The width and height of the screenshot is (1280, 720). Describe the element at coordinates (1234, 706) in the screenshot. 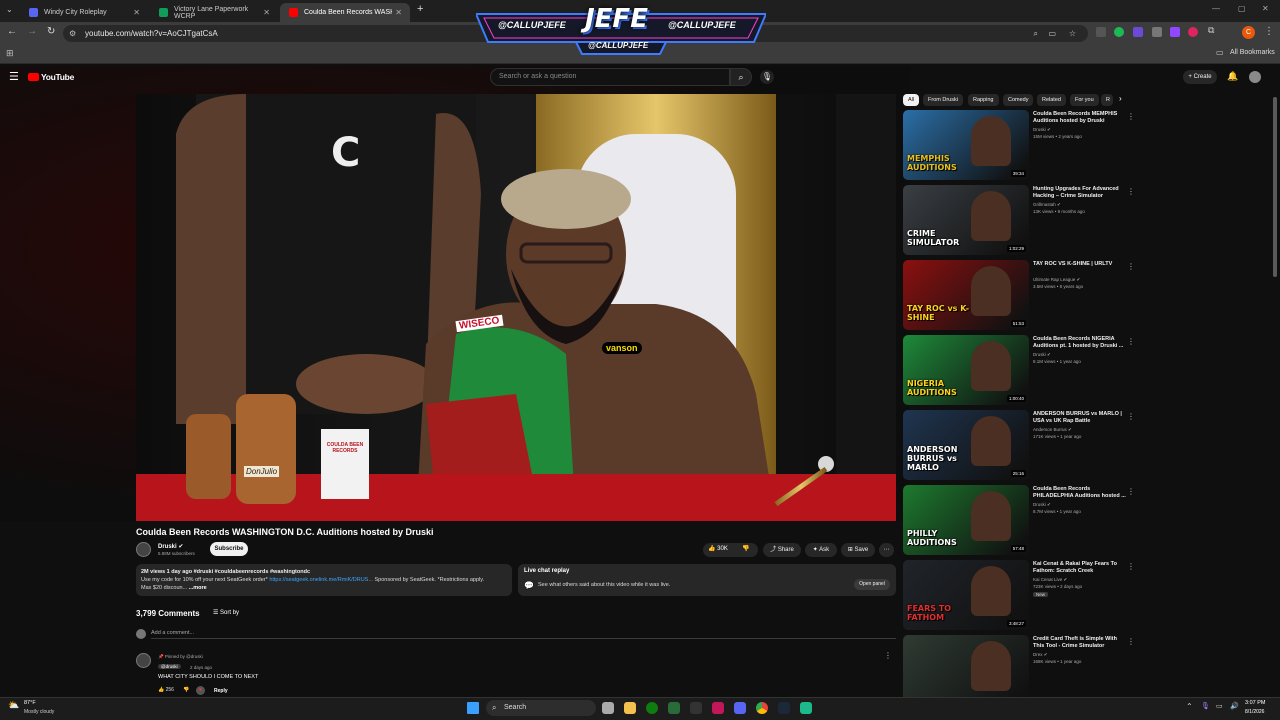

I see `tray-volume-icon: 🔊` at that location.